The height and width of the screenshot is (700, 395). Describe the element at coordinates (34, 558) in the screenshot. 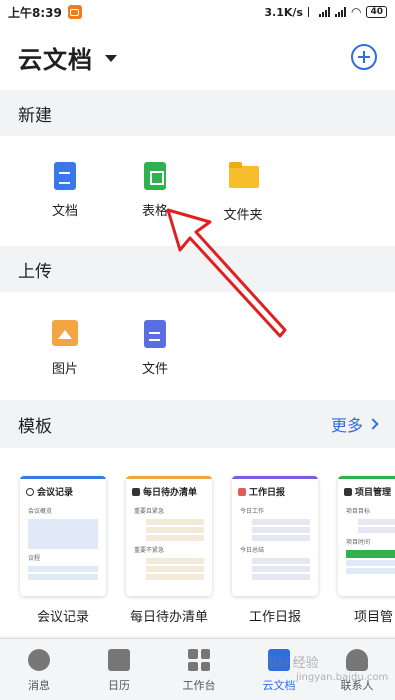

I see `template-card-line: 议程` at that location.